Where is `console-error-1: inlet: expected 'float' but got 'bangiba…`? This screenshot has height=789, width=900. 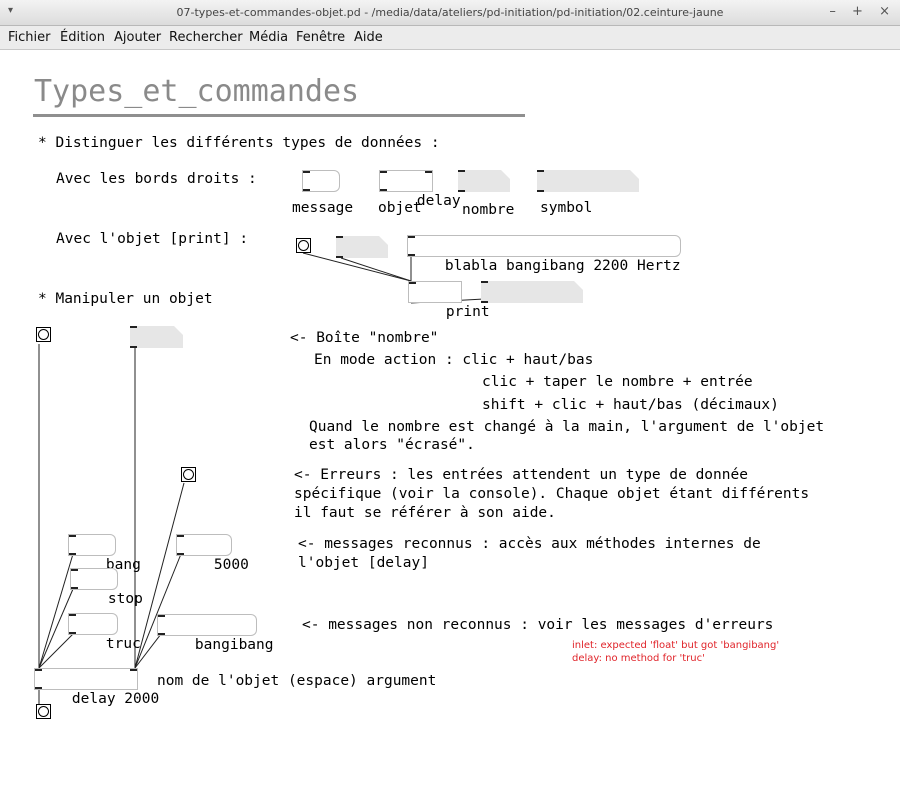 console-error-1: inlet: expected 'float' but got 'bangiba… is located at coordinates (676, 645).